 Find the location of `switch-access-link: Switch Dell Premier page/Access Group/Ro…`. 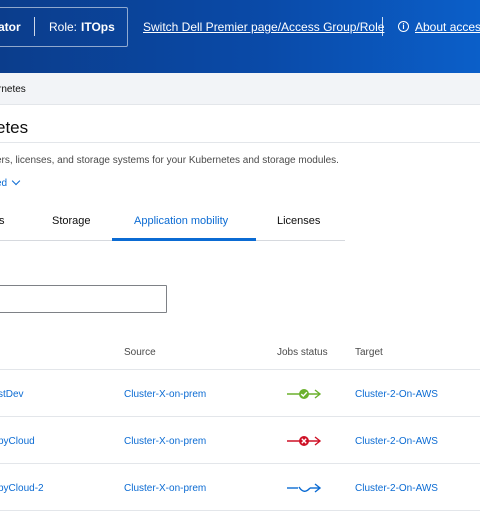

switch-access-link: Switch Dell Premier page/Access Group/Ro… is located at coordinates (263, 27).